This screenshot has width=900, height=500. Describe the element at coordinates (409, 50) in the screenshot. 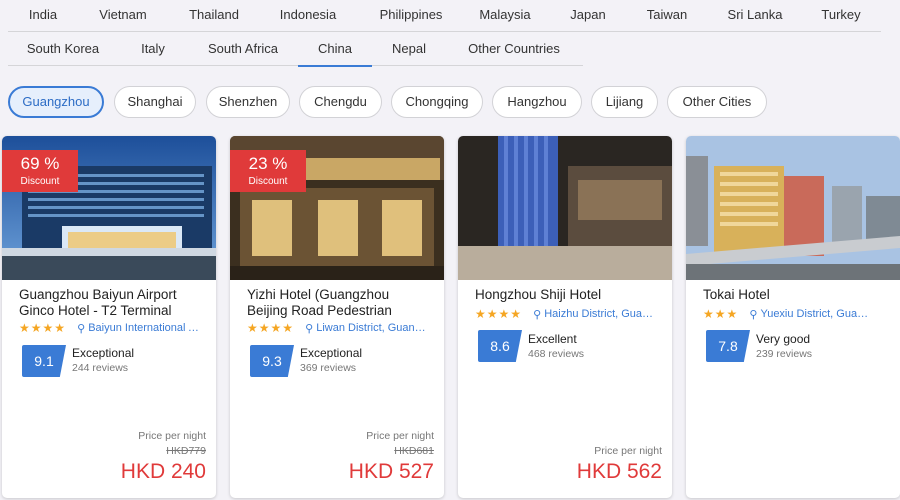

I see `tab-nepal: Nepal` at that location.